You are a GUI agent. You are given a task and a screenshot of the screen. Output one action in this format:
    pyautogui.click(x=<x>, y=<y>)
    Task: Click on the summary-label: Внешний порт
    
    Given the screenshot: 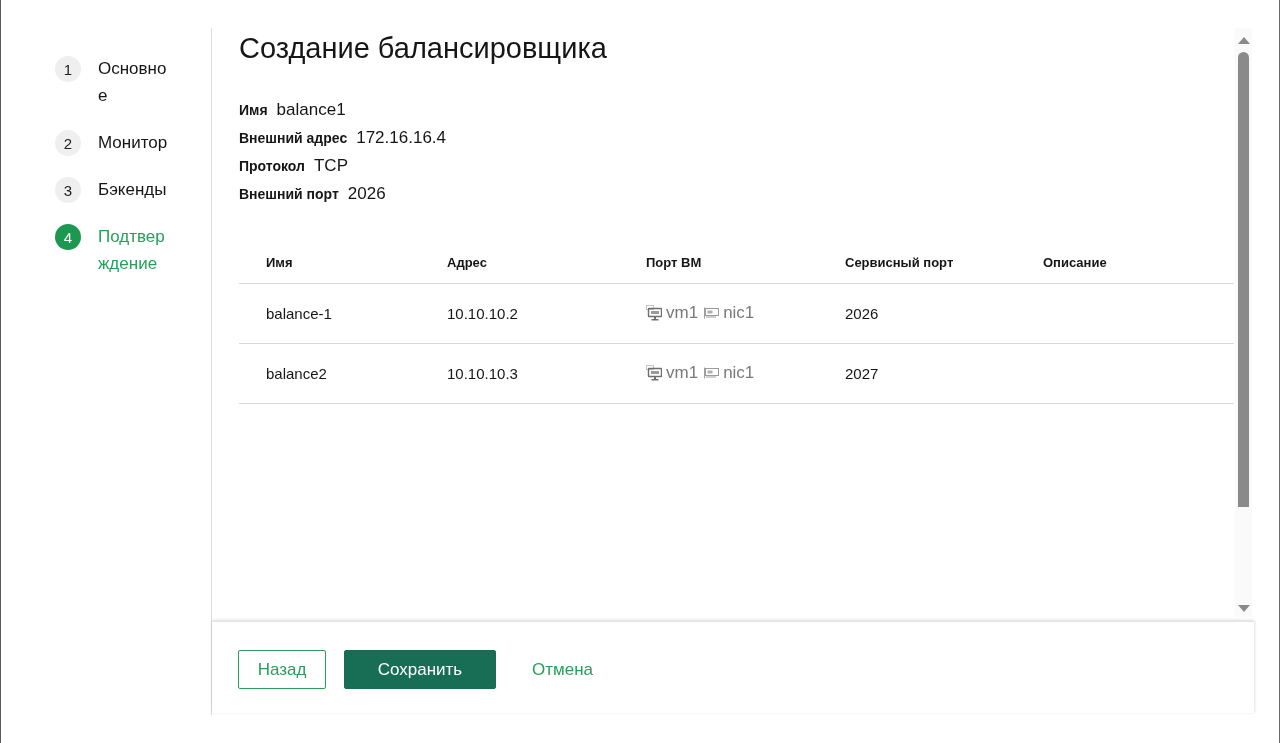 What is the action you would take?
    pyautogui.click(x=289, y=194)
    